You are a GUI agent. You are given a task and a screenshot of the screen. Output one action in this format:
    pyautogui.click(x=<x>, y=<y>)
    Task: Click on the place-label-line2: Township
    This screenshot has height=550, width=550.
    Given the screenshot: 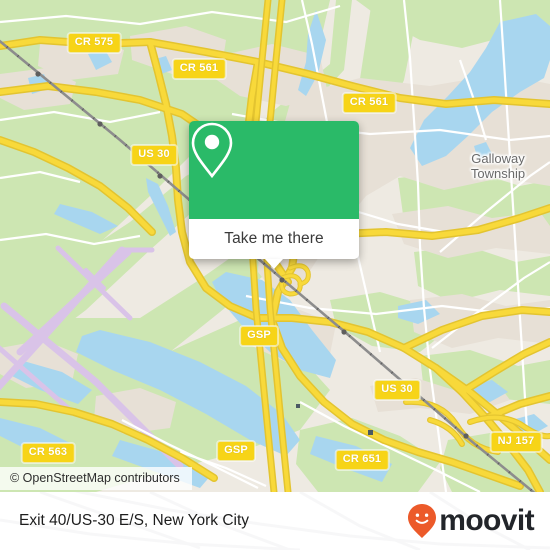 What is the action you would take?
    pyautogui.click(x=498, y=173)
    